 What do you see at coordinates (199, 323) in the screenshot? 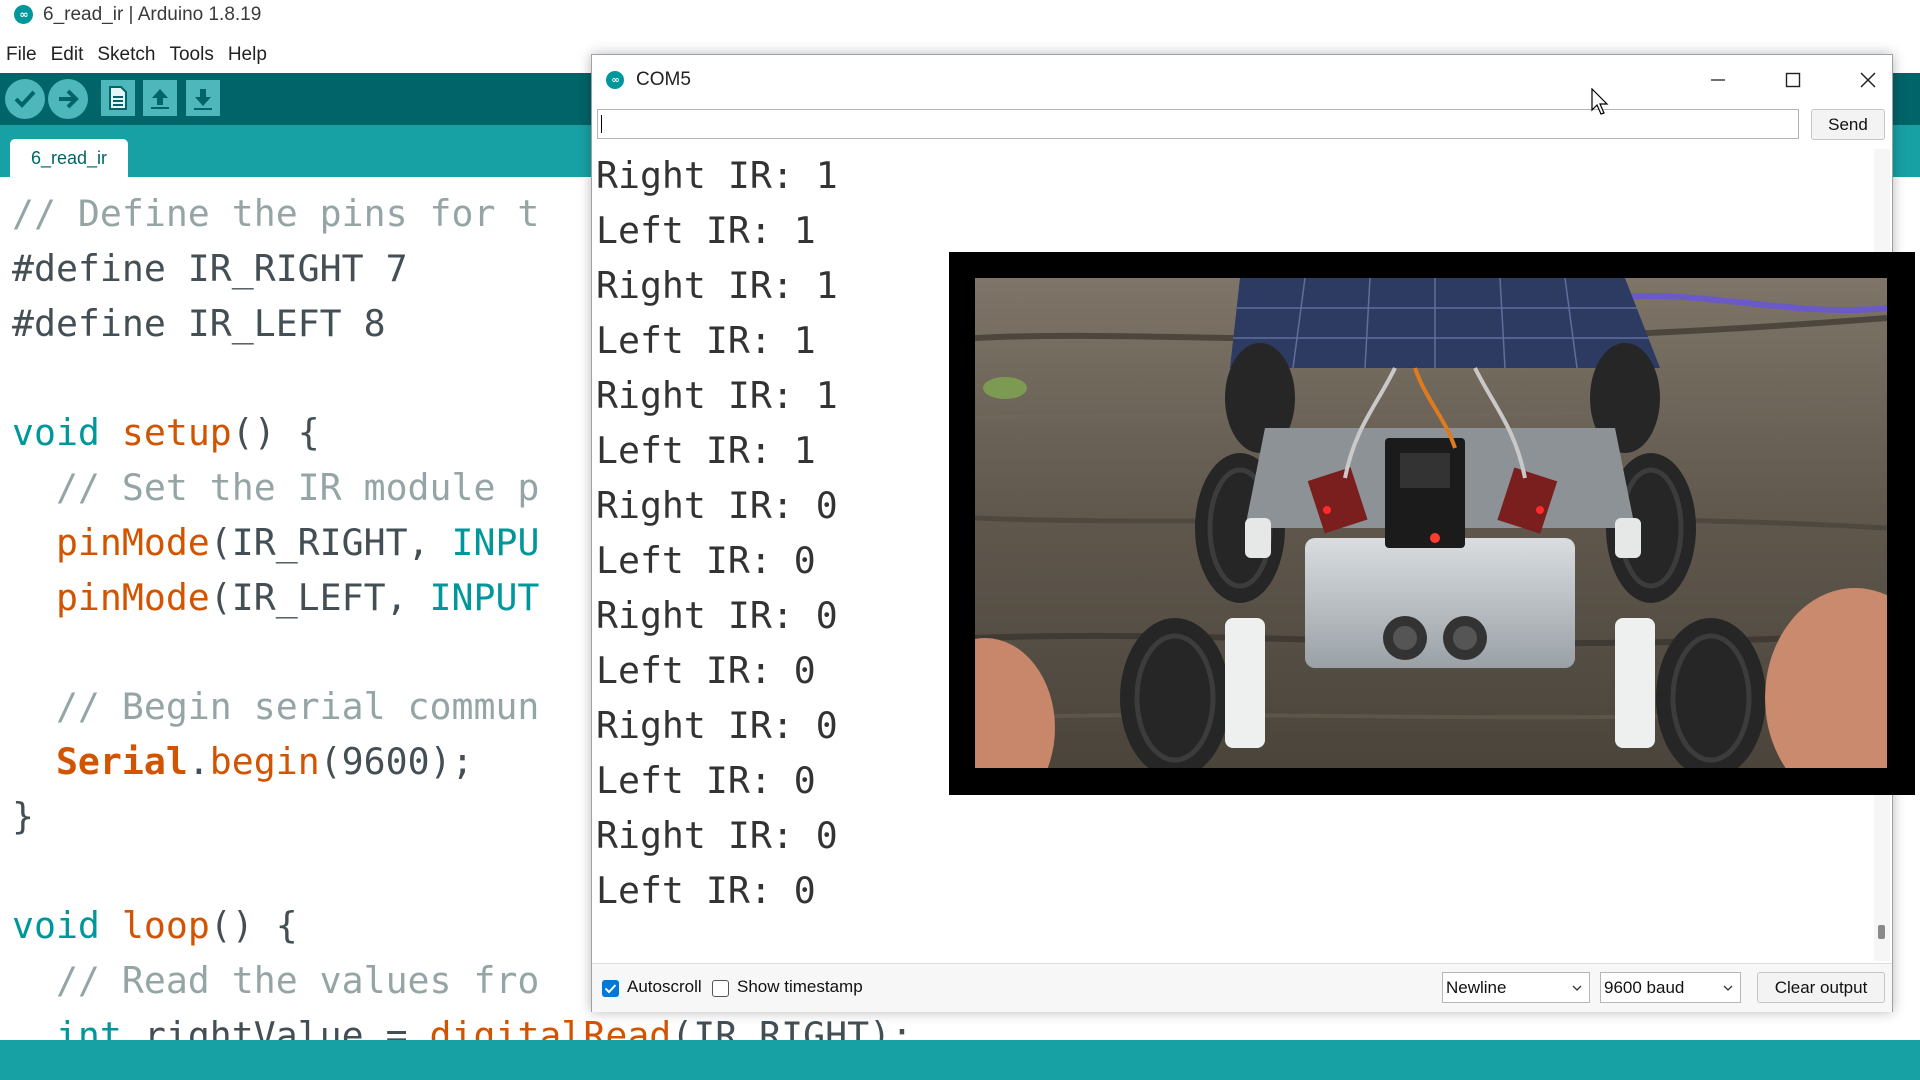
I see `code-line: #define IR_LEFT 8` at bounding box center [199, 323].